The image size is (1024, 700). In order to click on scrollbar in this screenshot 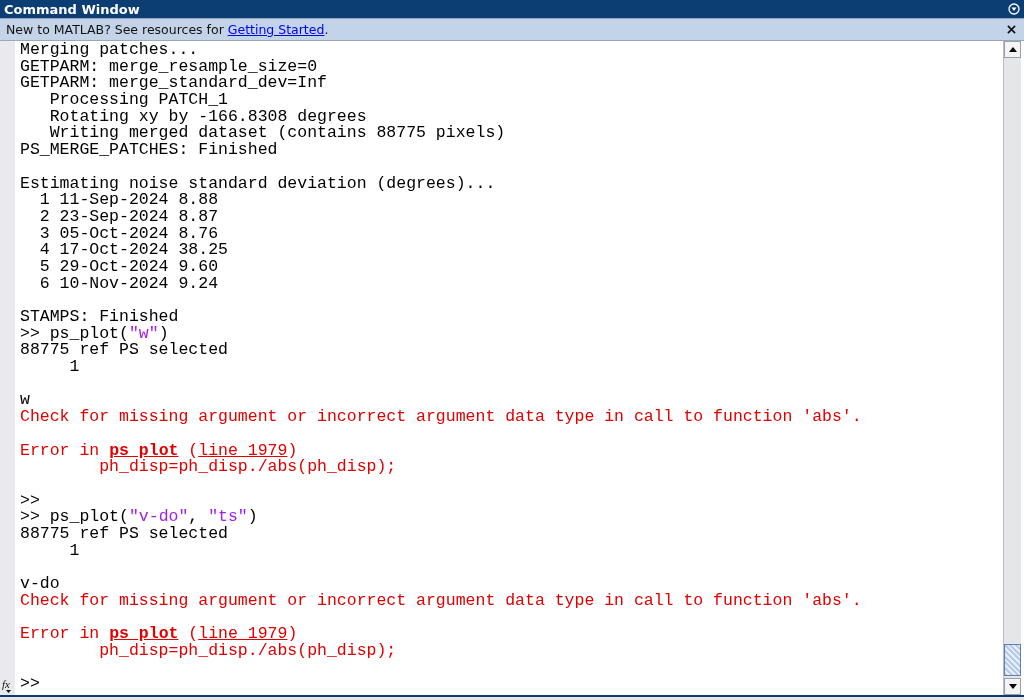, I will do `click(1012, 368)`.